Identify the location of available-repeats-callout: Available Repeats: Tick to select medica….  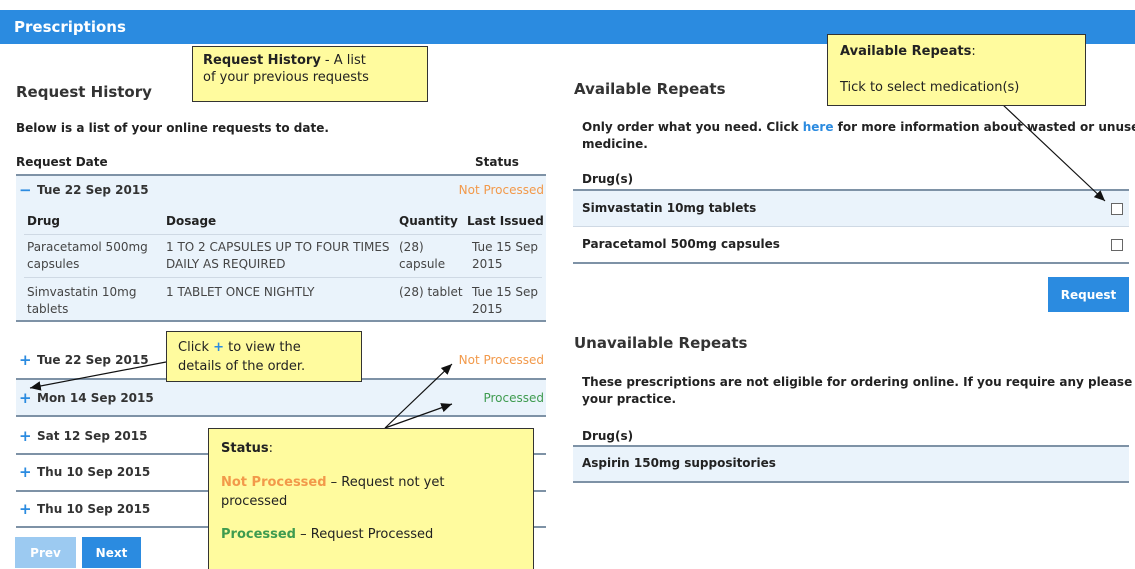
(956, 70).